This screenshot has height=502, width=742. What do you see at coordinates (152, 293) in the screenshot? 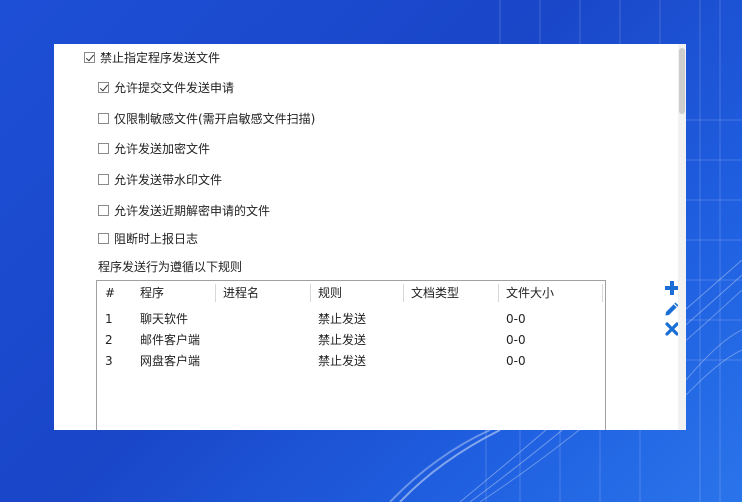
I see `column-header-program: 程序` at bounding box center [152, 293].